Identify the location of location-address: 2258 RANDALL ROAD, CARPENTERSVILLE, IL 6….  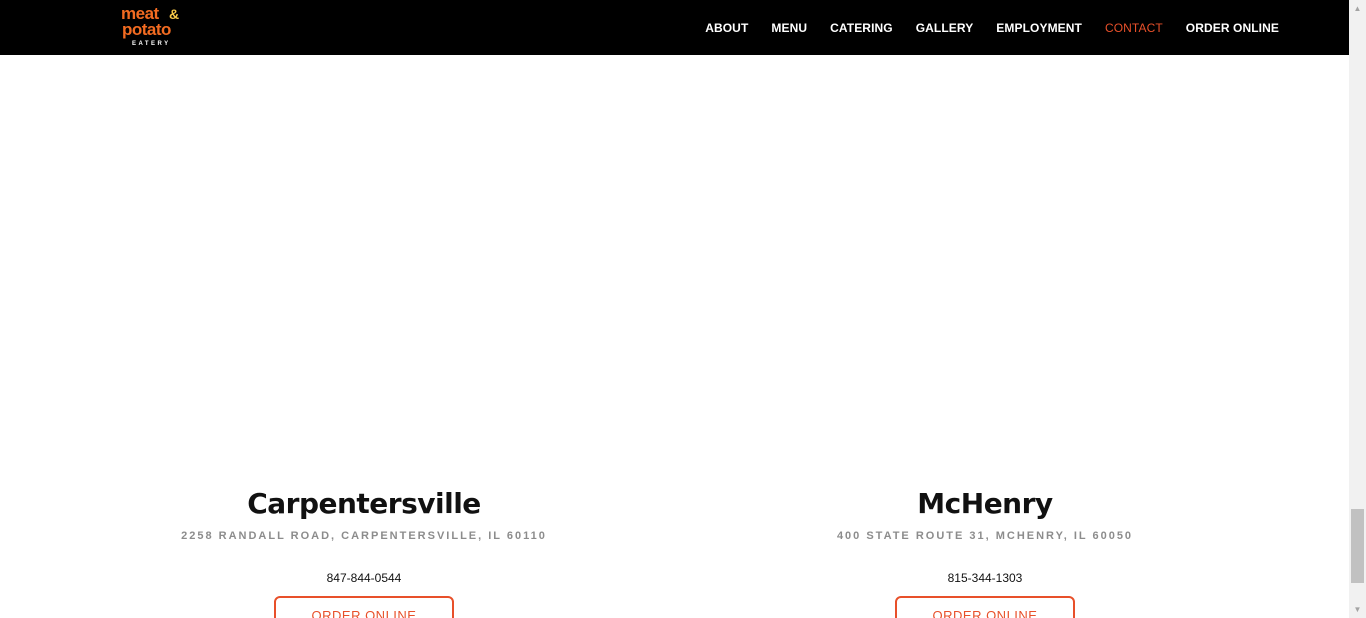
(364, 536).